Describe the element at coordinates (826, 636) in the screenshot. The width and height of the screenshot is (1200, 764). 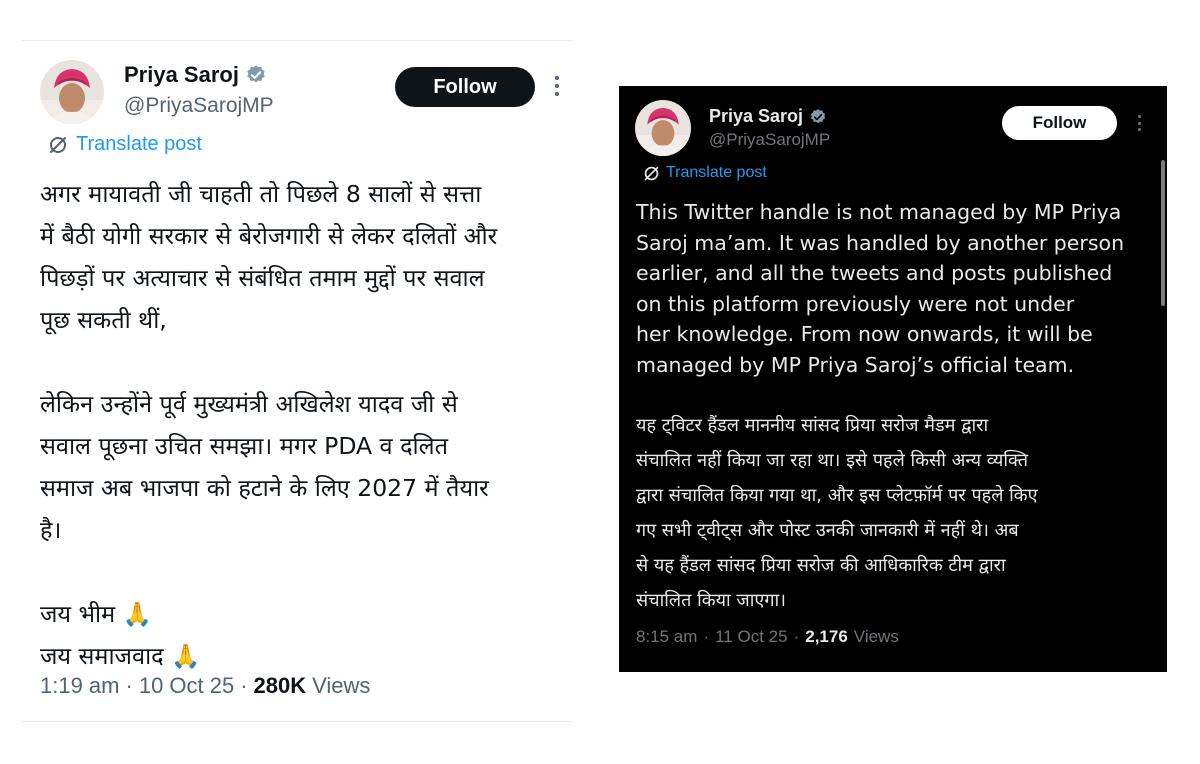
I see `views-count: 2,176` at that location.